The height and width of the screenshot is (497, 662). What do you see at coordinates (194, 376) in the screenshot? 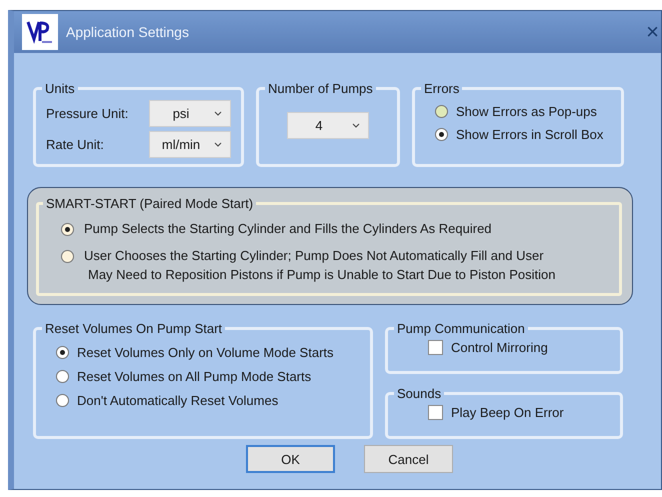
I see `option-label: Reset Volumes on All Pump Mode Starts` at bounding box center [194, 376].